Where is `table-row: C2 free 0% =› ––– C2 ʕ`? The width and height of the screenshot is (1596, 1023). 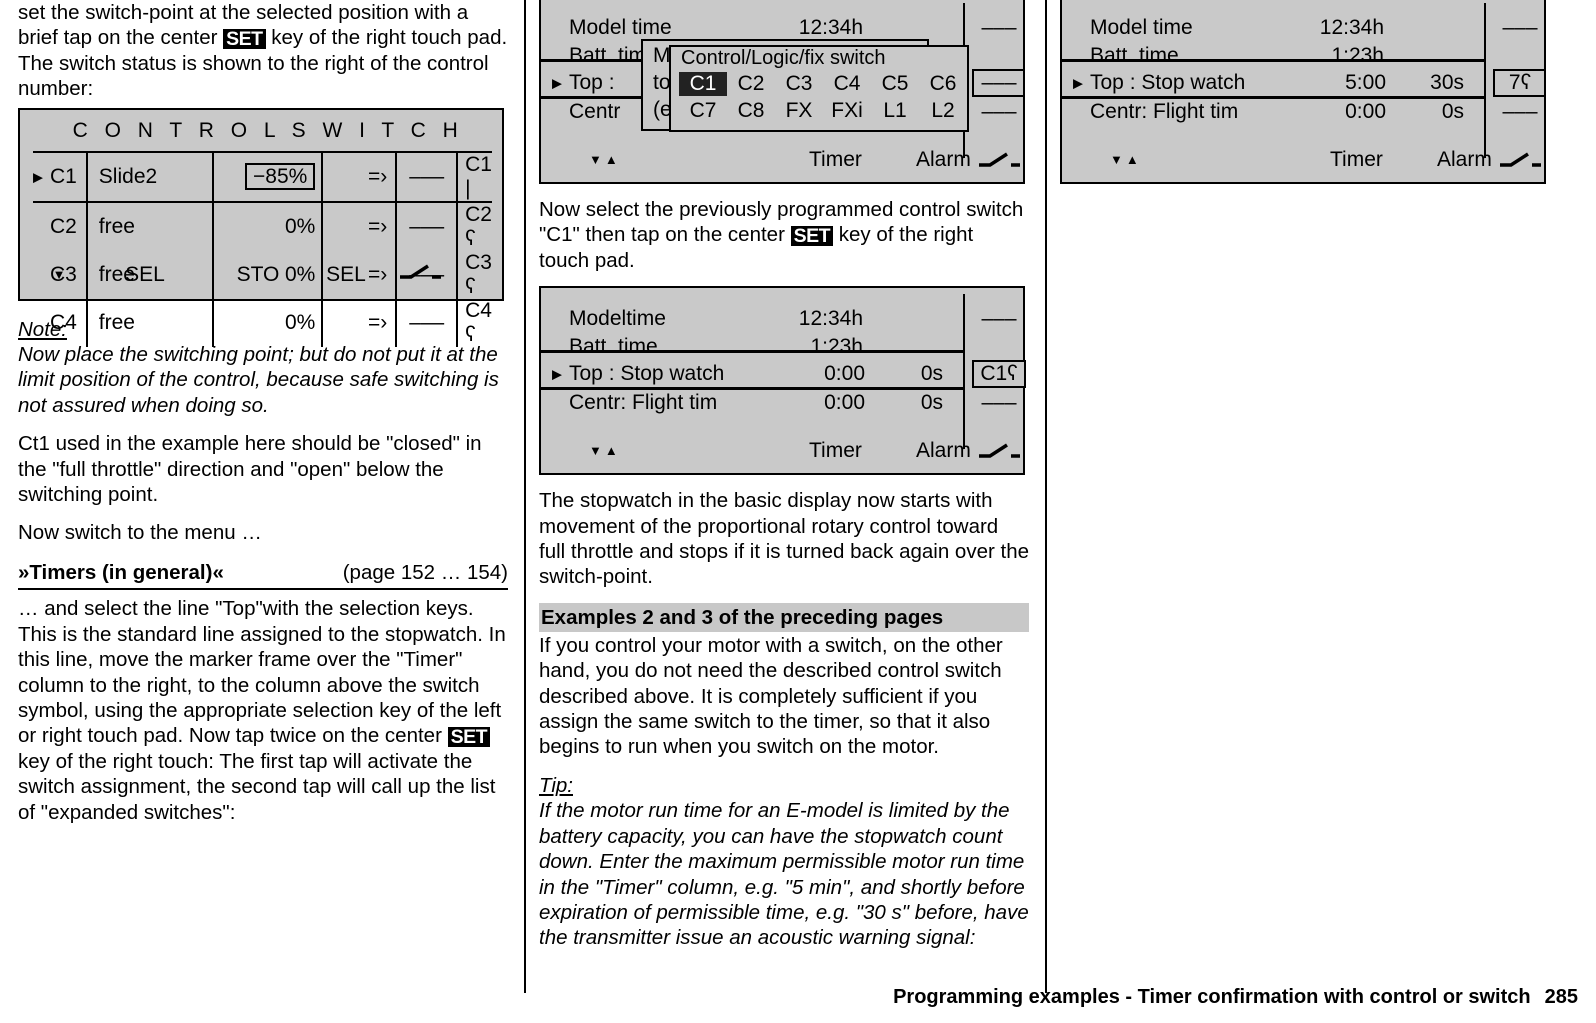
table-row: C2 free 0% =› ––– C2 ʕ is located at coordinates (262, 226).